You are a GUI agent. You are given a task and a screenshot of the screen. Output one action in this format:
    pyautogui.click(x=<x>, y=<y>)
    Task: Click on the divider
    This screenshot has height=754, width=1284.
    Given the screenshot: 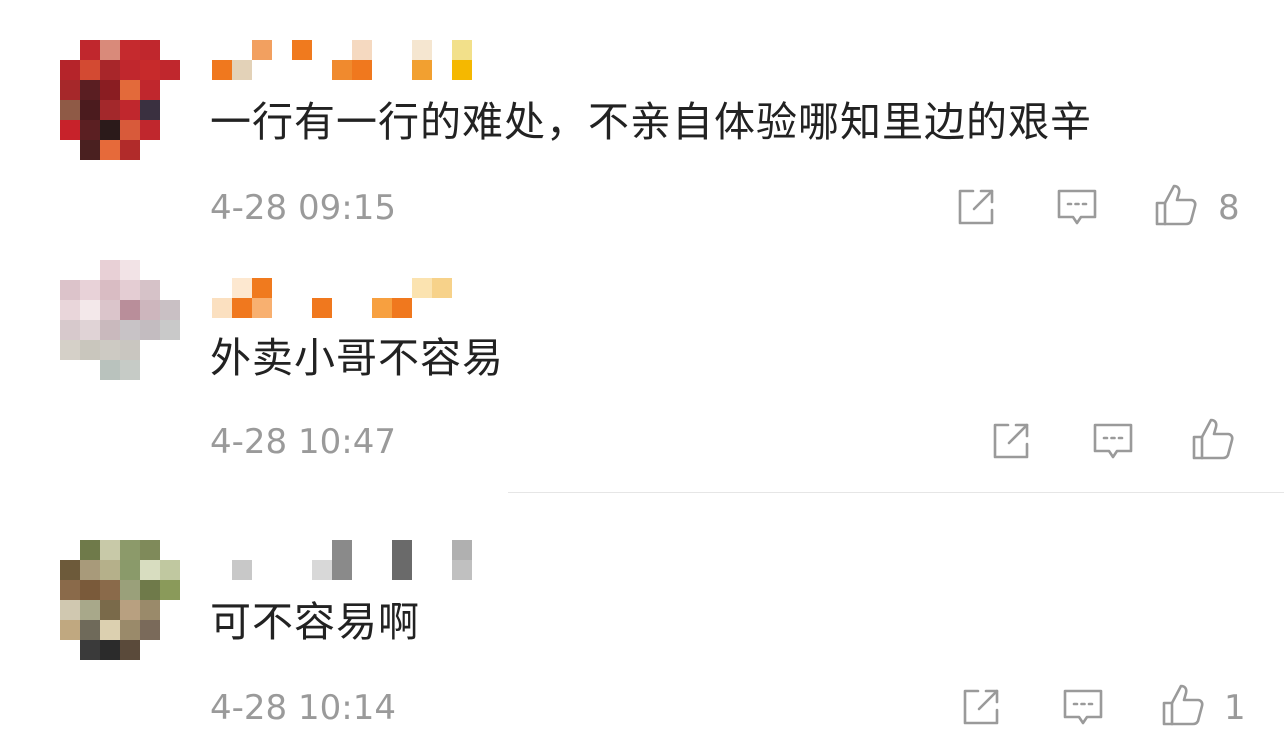 What is the action you would take?
    pyautogui.click(x=896, y=492)
    